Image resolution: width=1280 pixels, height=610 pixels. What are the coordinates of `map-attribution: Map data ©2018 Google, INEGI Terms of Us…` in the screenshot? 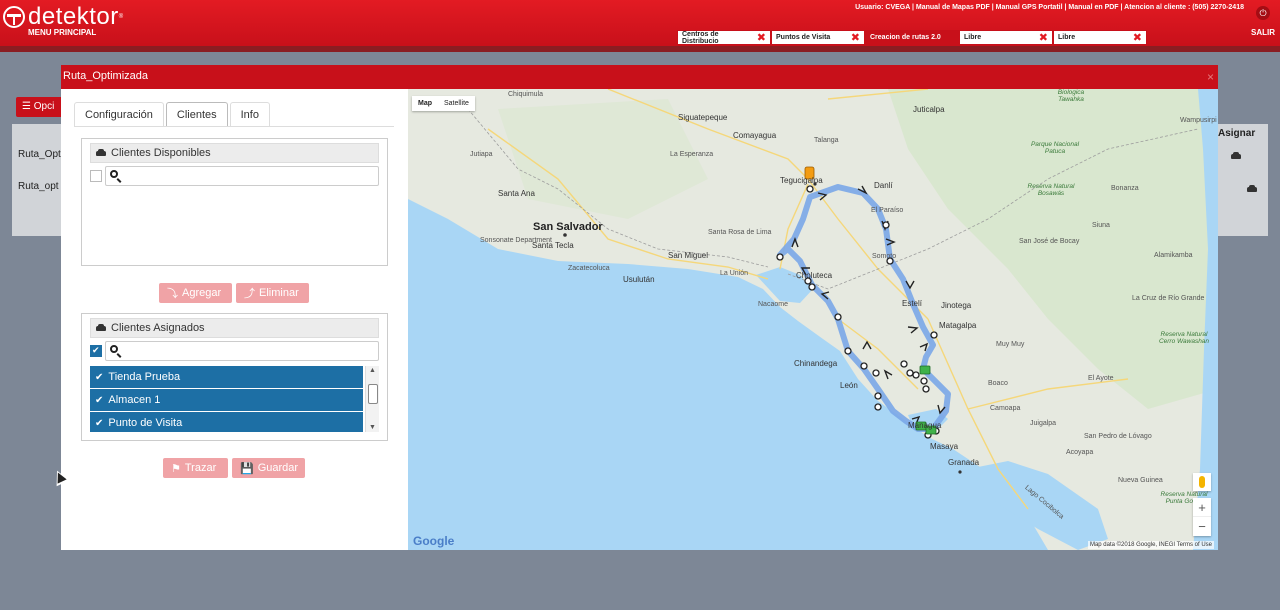 It's located at (1150, 545).